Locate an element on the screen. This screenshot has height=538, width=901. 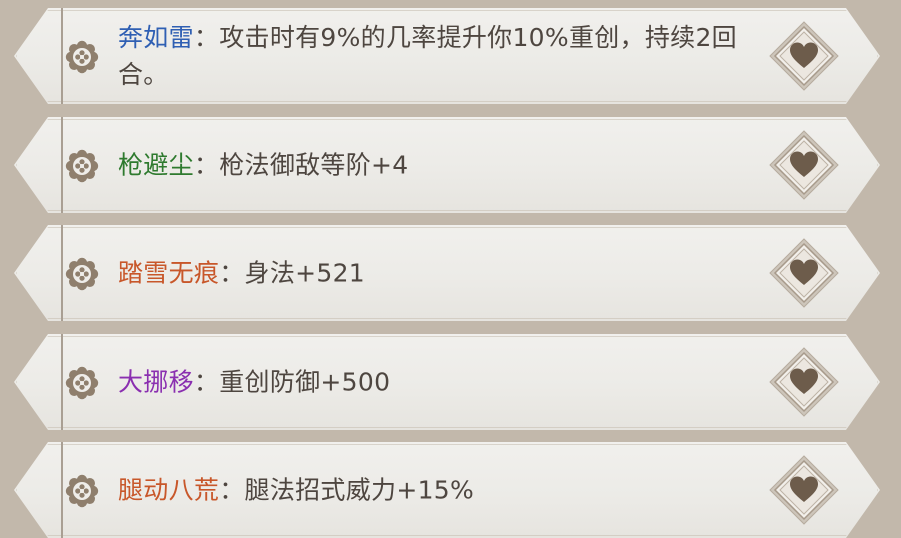
buff-description: 枪避尘：枪法御敌等阶+4 is located at coordinates (439, 165).